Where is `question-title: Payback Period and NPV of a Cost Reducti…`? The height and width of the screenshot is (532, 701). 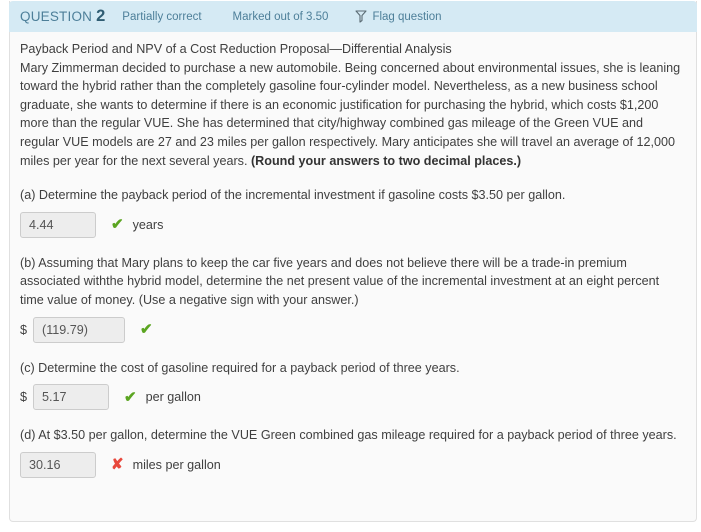 question-title: Payback Period and NPV of a Cost Reducti… is located at coordinates (236, 49).